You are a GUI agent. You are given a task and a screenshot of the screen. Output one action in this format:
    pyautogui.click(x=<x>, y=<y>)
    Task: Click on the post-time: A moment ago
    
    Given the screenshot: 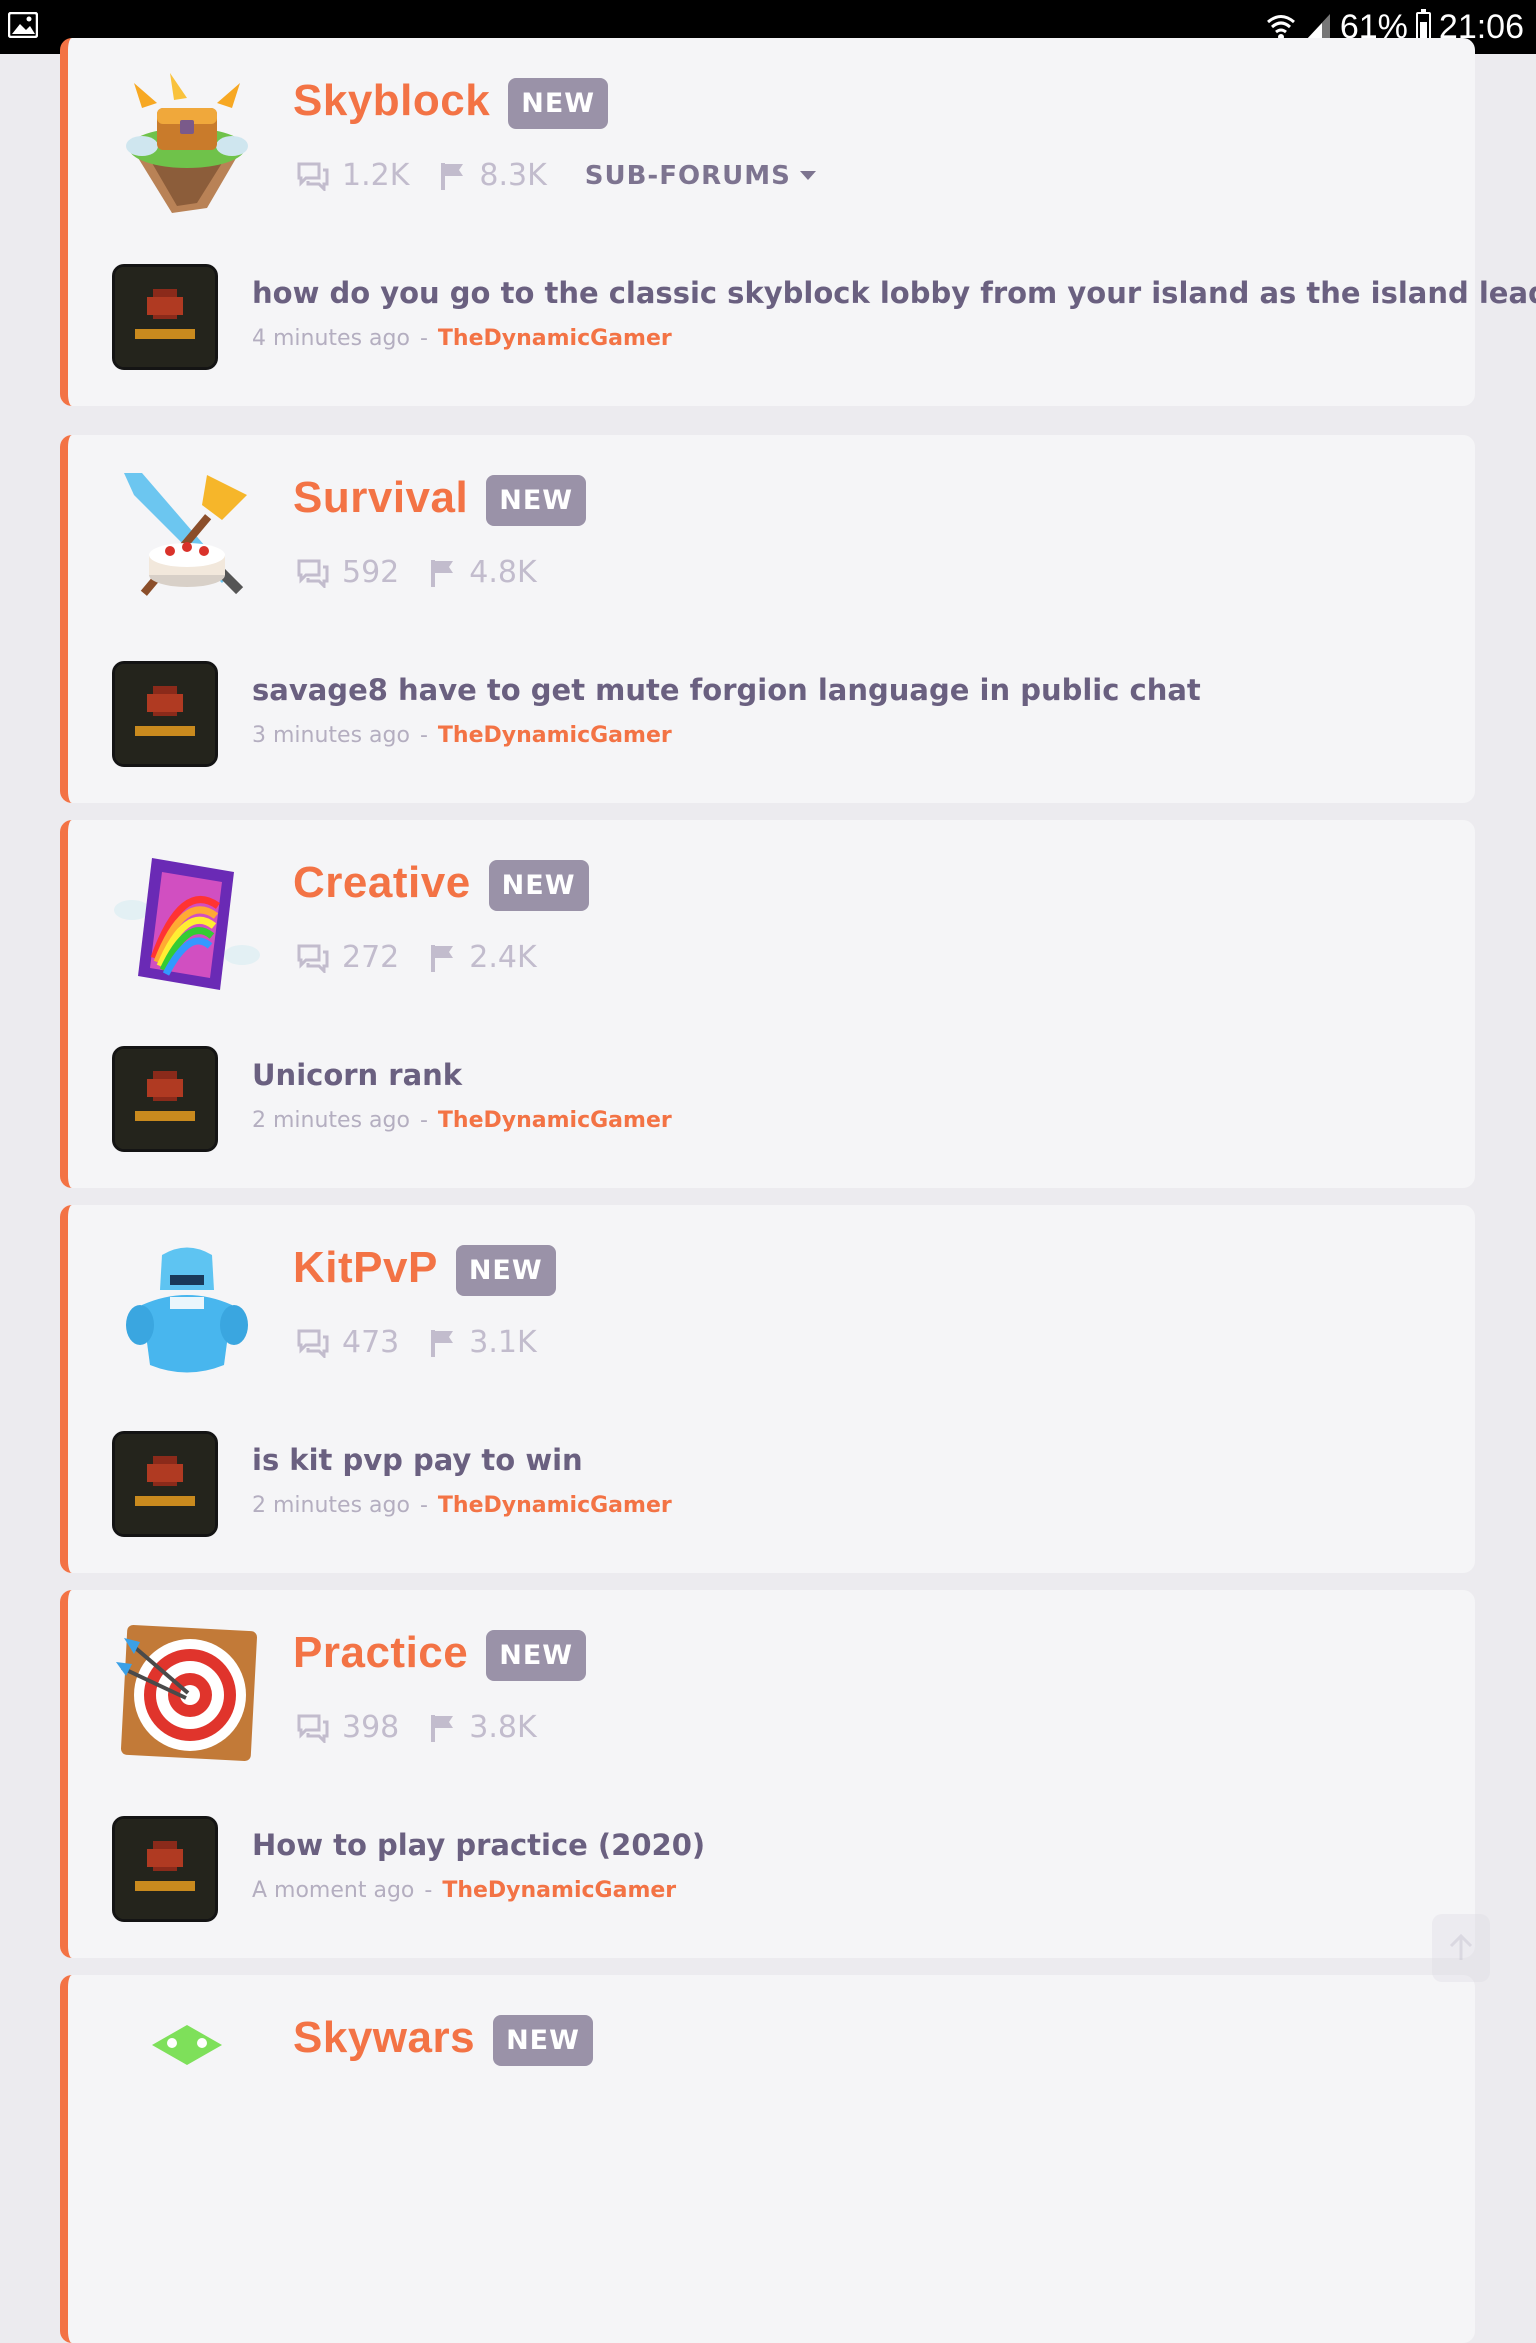 What is the action you would take?
    pyautogui.click(x=333, y=1890)
    